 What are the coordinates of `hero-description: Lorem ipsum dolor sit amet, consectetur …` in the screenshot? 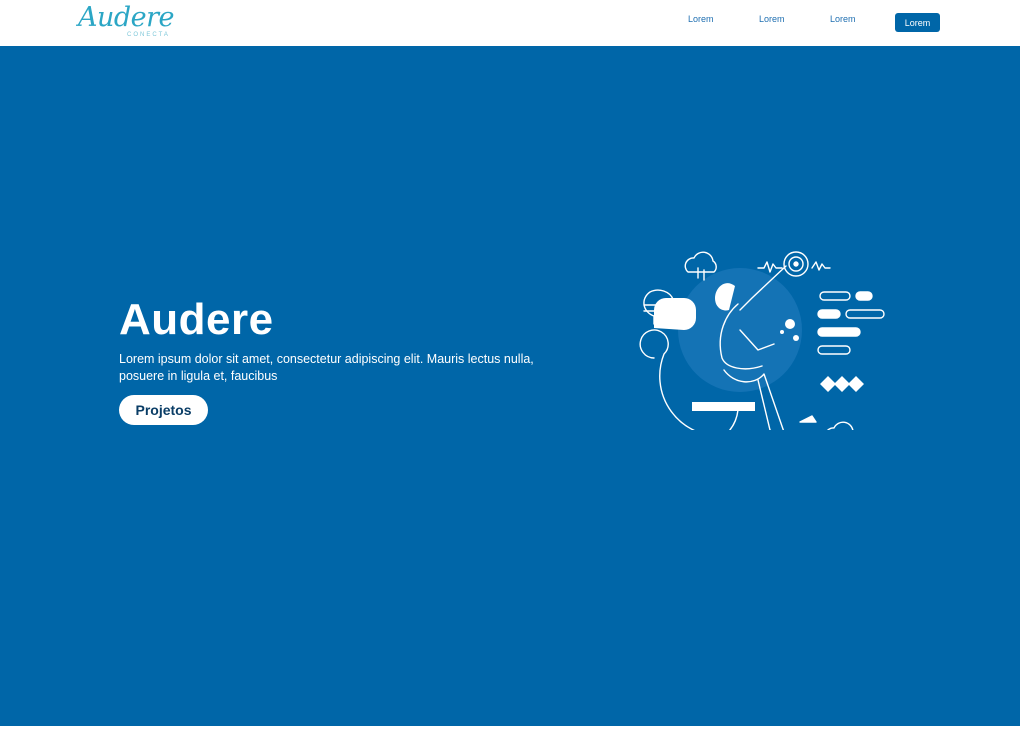 It's located at (326, 367).